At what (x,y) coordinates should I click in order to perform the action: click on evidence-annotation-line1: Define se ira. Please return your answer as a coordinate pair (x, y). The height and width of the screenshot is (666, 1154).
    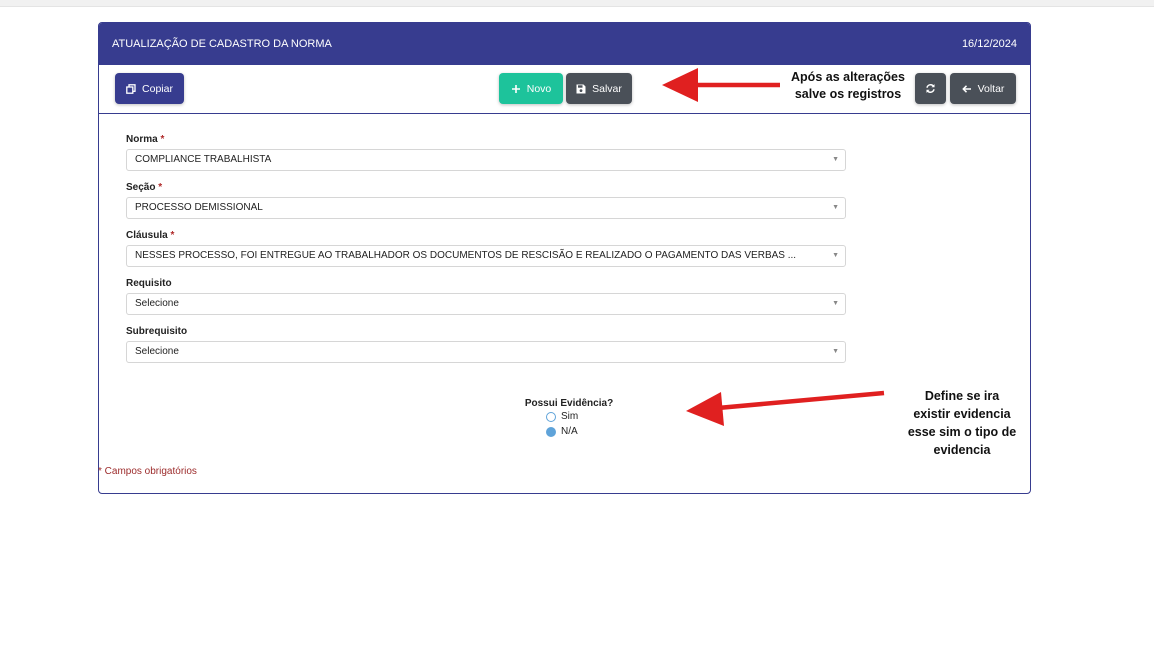
    Looking at the image, I should click on (962, 396).